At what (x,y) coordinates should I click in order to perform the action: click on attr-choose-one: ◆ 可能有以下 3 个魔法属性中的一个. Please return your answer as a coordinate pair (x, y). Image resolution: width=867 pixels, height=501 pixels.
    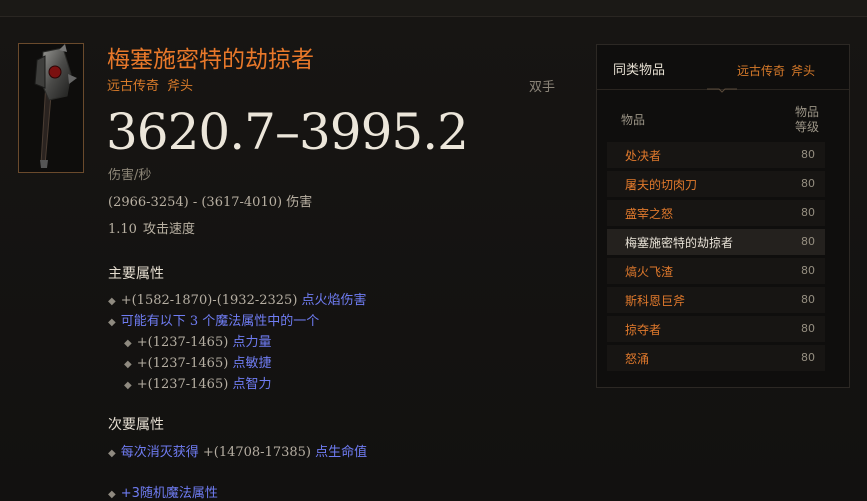
    Looking at the image, I should click on (213, 319).